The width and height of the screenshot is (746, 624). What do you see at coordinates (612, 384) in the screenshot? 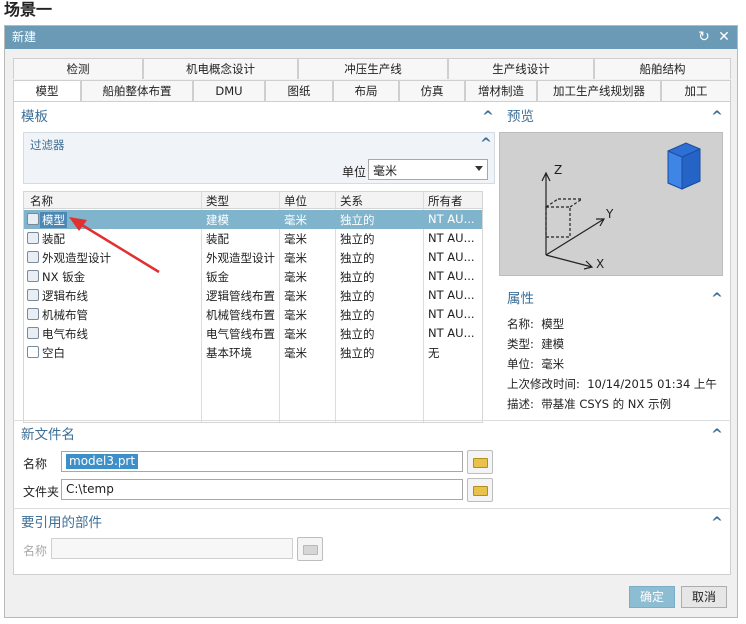
I see `prop-modified: 上次修改时间: 10/14/2015 01:34 上午` at bounding box center [612, 384].